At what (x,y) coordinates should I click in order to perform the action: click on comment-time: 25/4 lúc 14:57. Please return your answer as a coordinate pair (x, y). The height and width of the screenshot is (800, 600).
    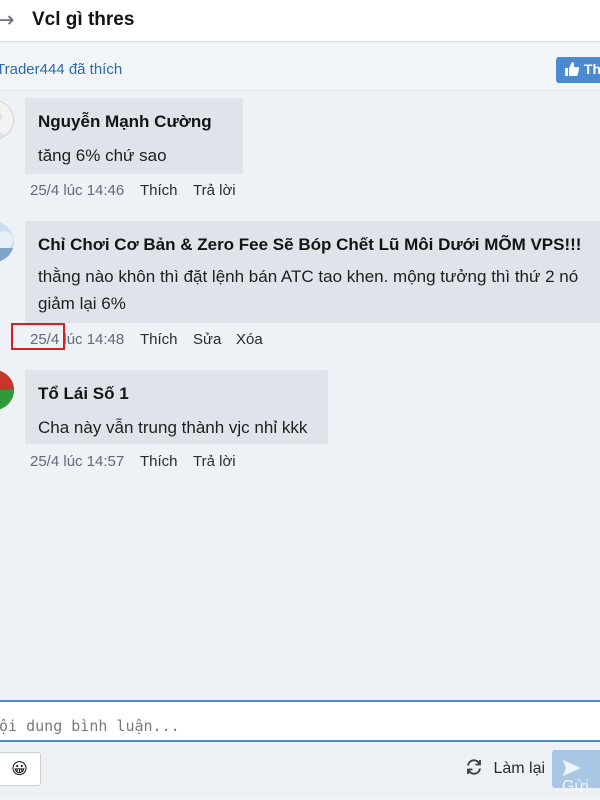
    Looking at the image, I should click on (77, 461).